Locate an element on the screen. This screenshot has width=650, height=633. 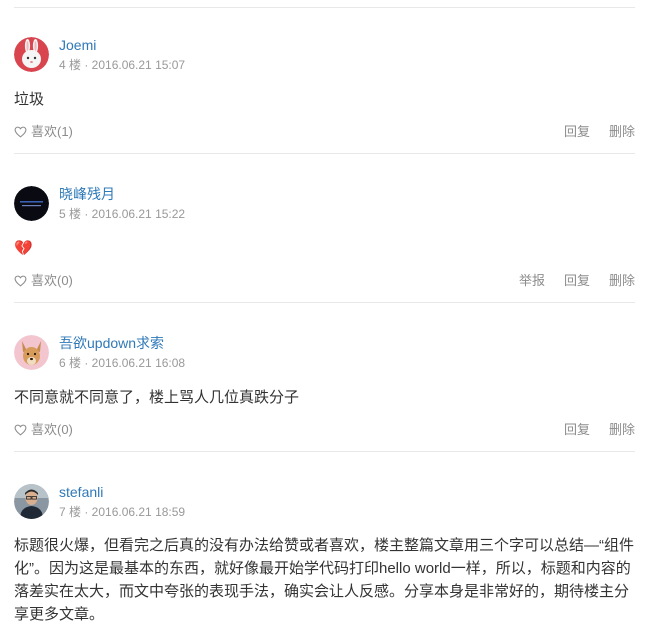
author-name: 吾欲updown求索 is located at coordinates (111, 343).